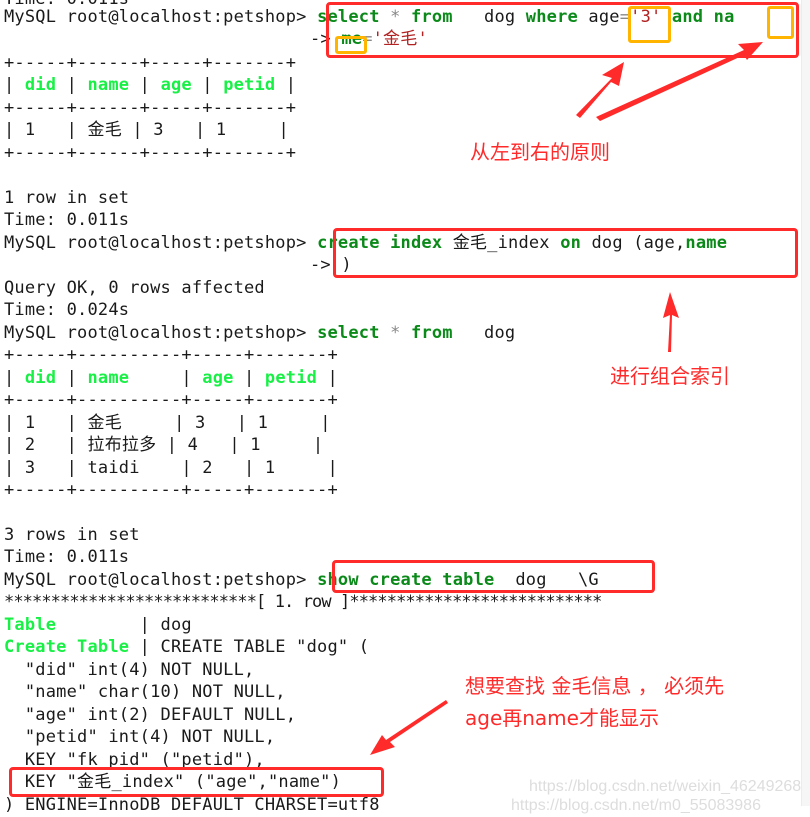 This screenshot has height=817, width=810. I want to click on annotation-query-order-line2: age再name才能显示, so click(562, 718).